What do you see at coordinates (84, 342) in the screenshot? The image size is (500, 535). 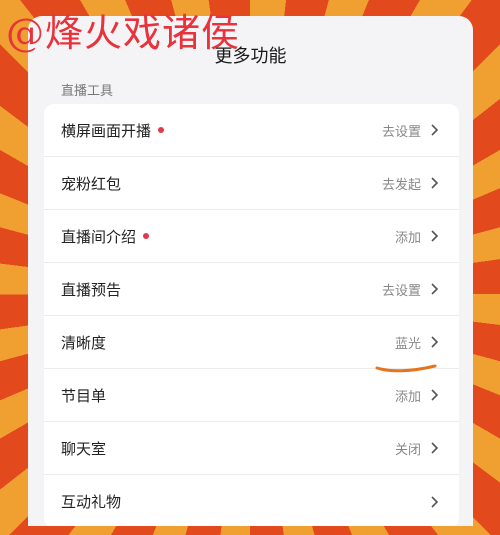 I see `row-label: 清晰度` at bounding box center [84, 342].